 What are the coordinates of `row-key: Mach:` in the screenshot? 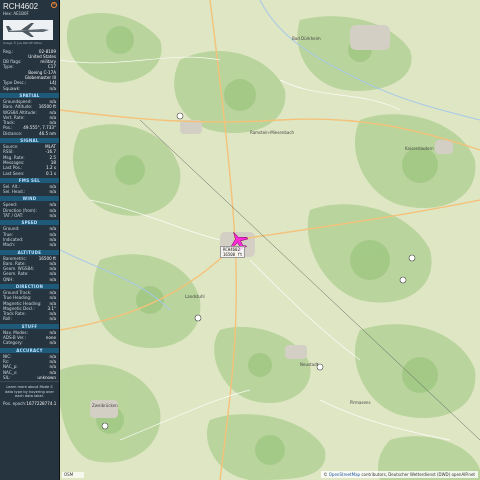 It's located at (9, 245).